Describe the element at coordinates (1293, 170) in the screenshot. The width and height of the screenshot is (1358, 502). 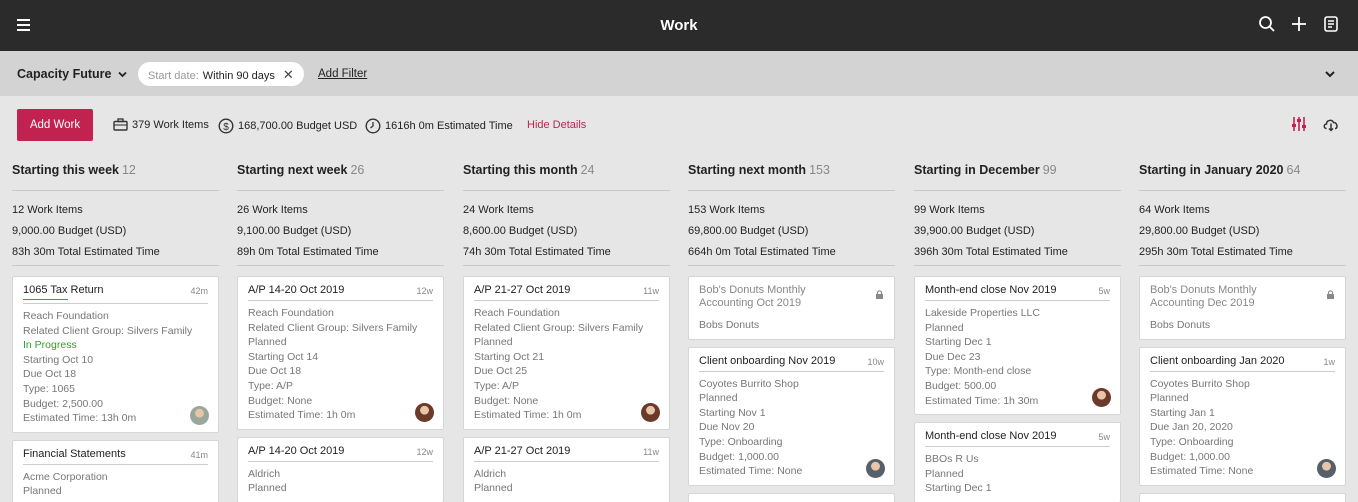
I see `column-count: 64` at that location.